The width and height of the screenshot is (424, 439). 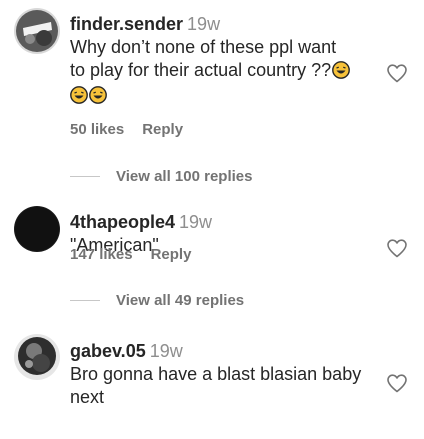 I want to click on username: 4thapeople4, so click(x=122, y=222).